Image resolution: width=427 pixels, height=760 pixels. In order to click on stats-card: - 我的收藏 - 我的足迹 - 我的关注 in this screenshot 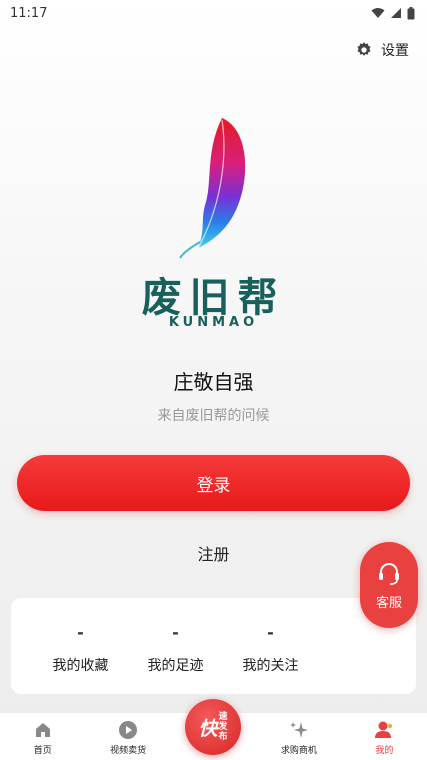, I will do `click(213, 646)`.